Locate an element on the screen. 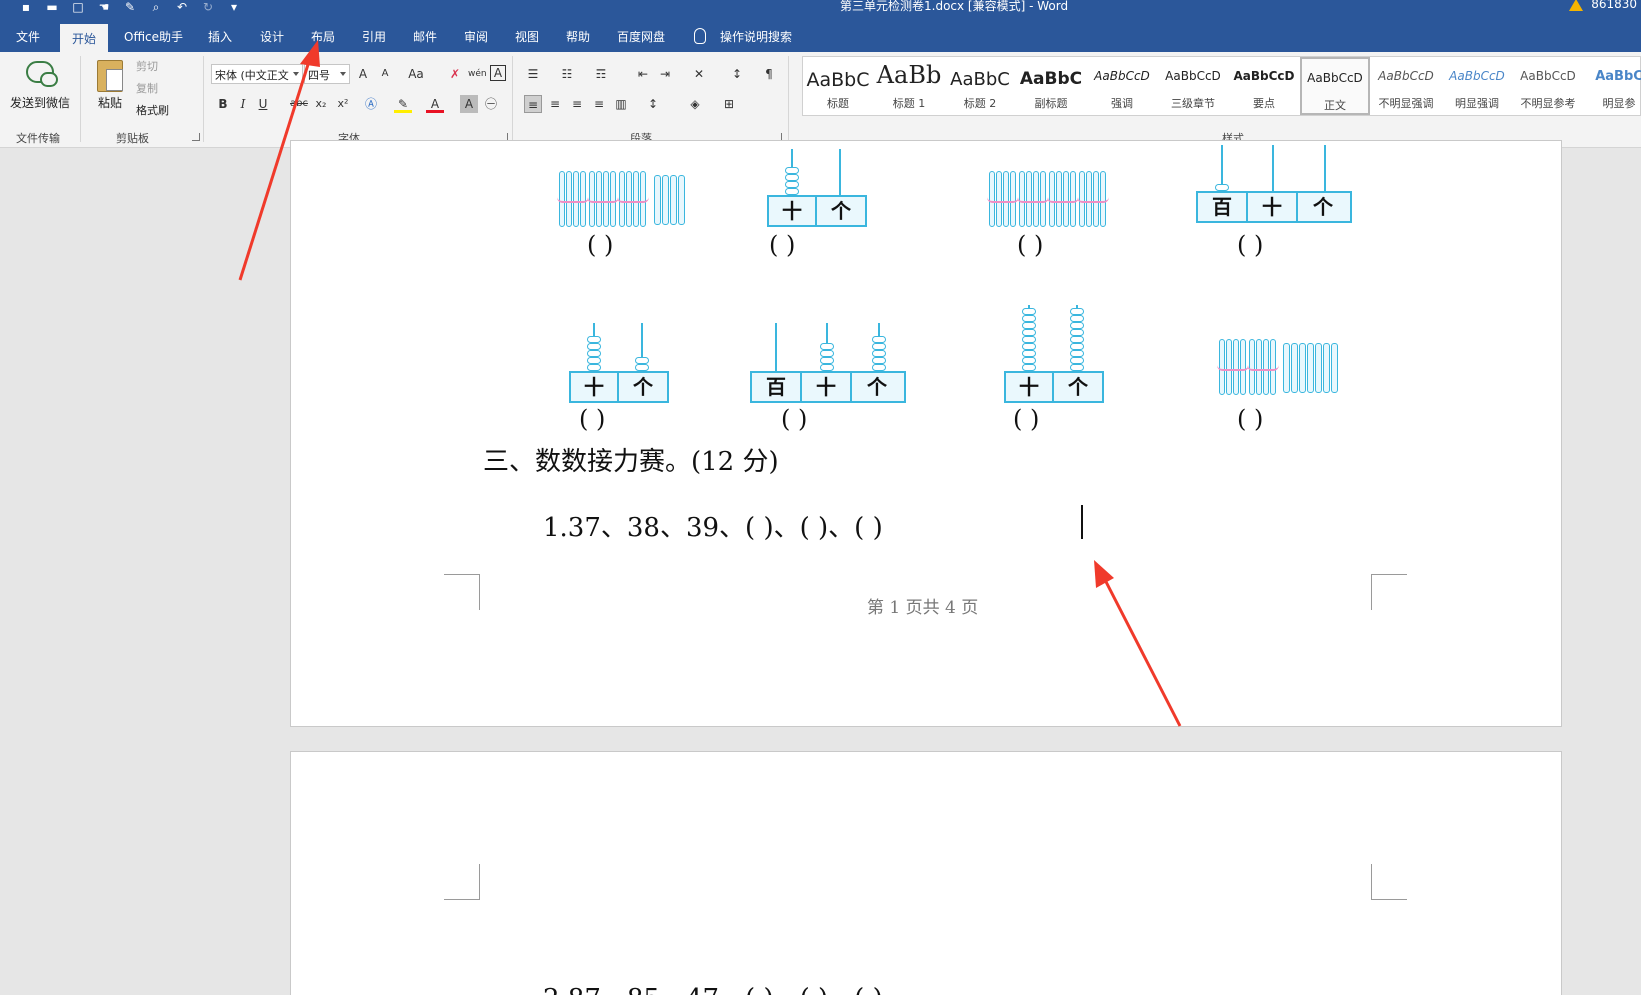 The height and width of the screenshot is (995, 1641). tab-view: 视图 is located at coordinates (527, 36).